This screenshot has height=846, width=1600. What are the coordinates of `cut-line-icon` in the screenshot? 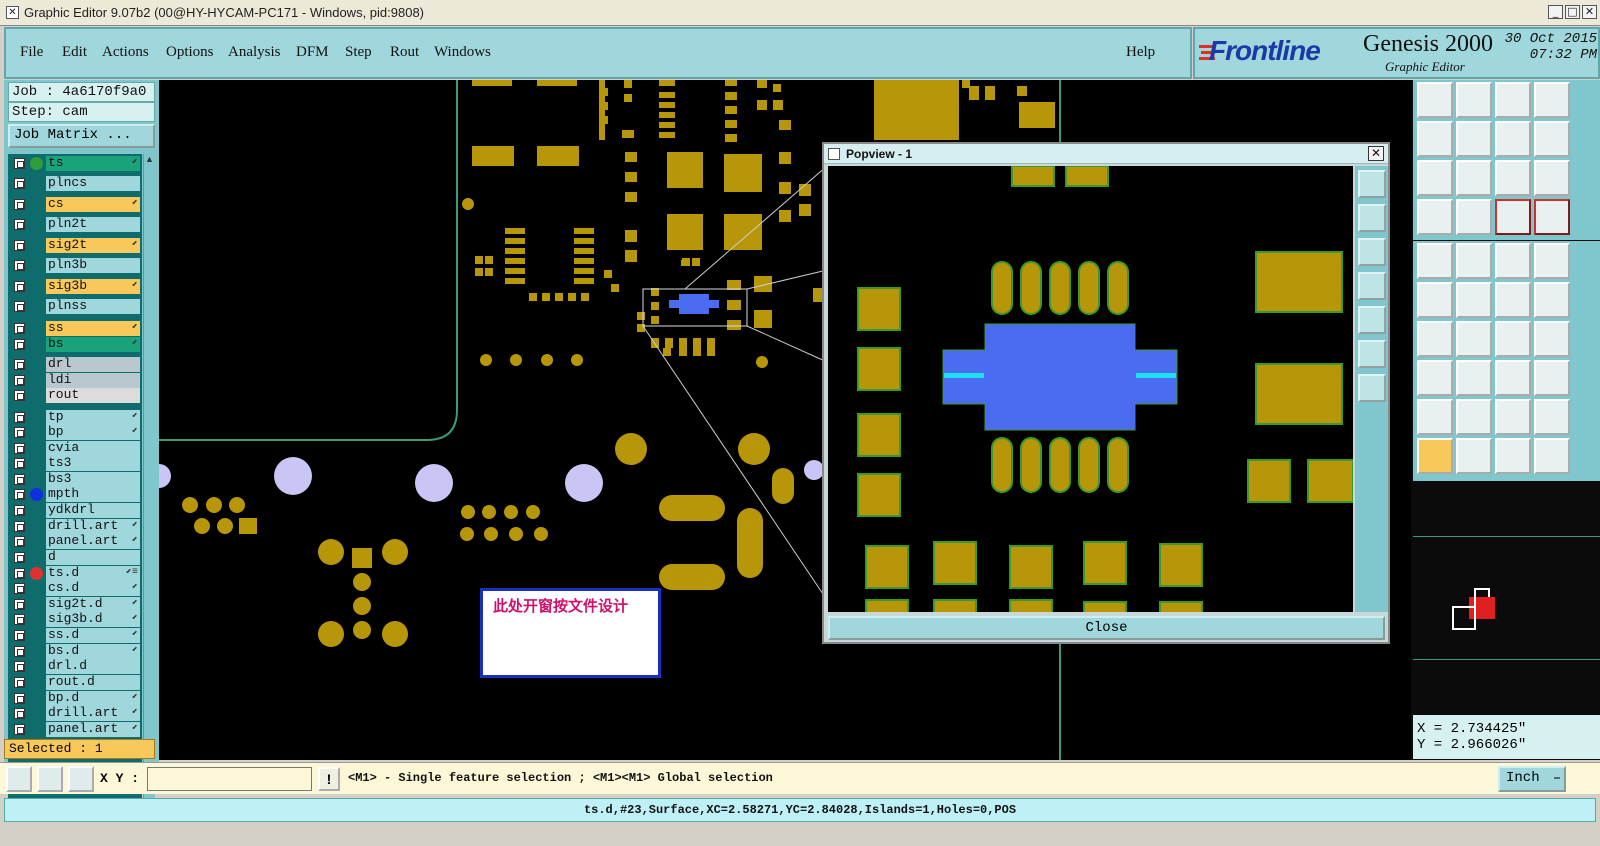 It's located at (1474, 378).